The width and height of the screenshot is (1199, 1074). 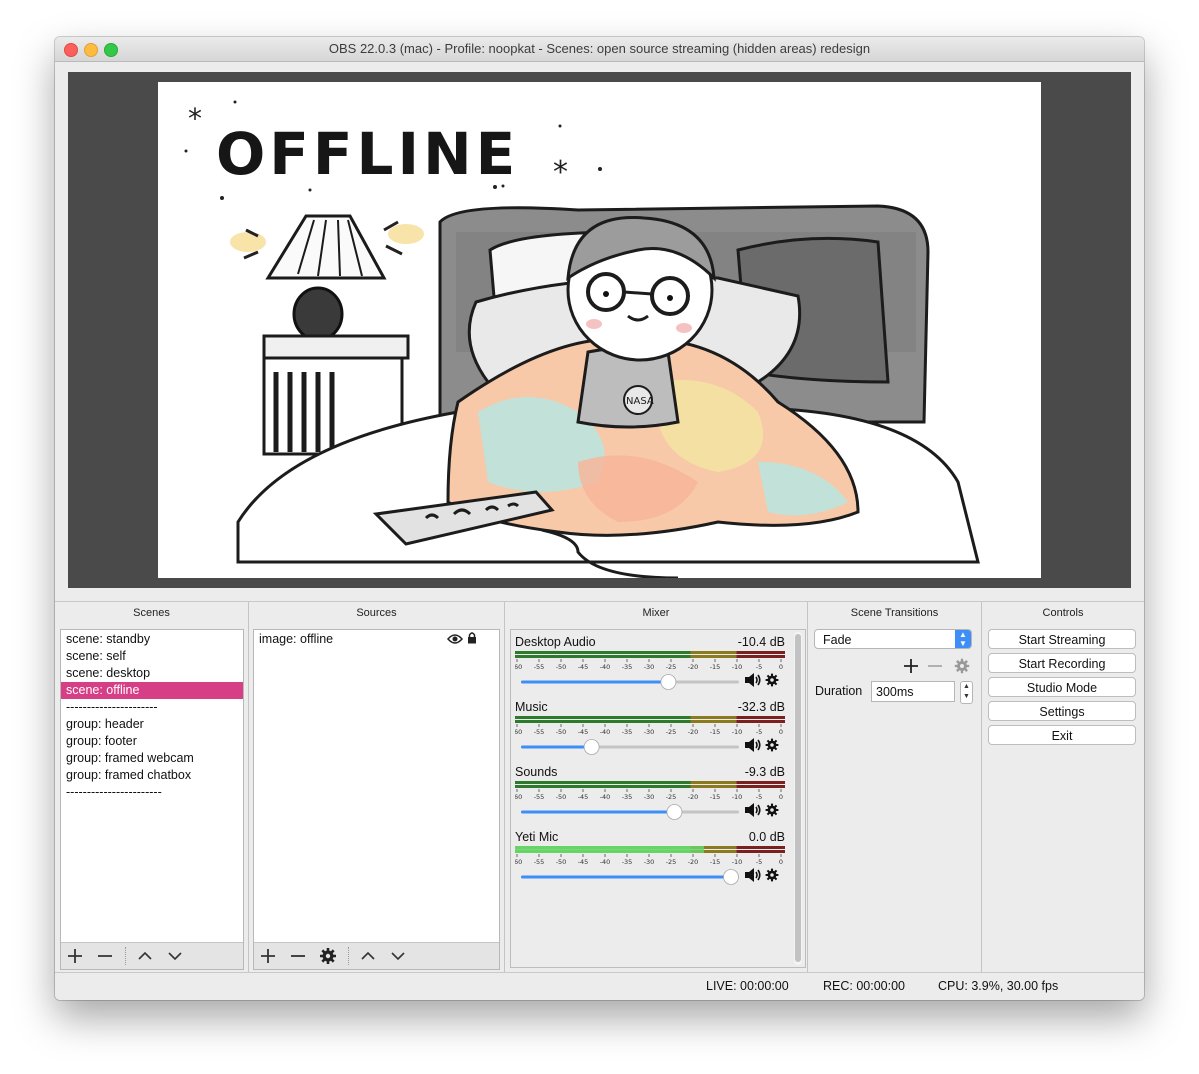 What do you see at coordinates (913, 691) in the screenshot?
I see `duration-input: 300ms` at bounding box center [913, 691].